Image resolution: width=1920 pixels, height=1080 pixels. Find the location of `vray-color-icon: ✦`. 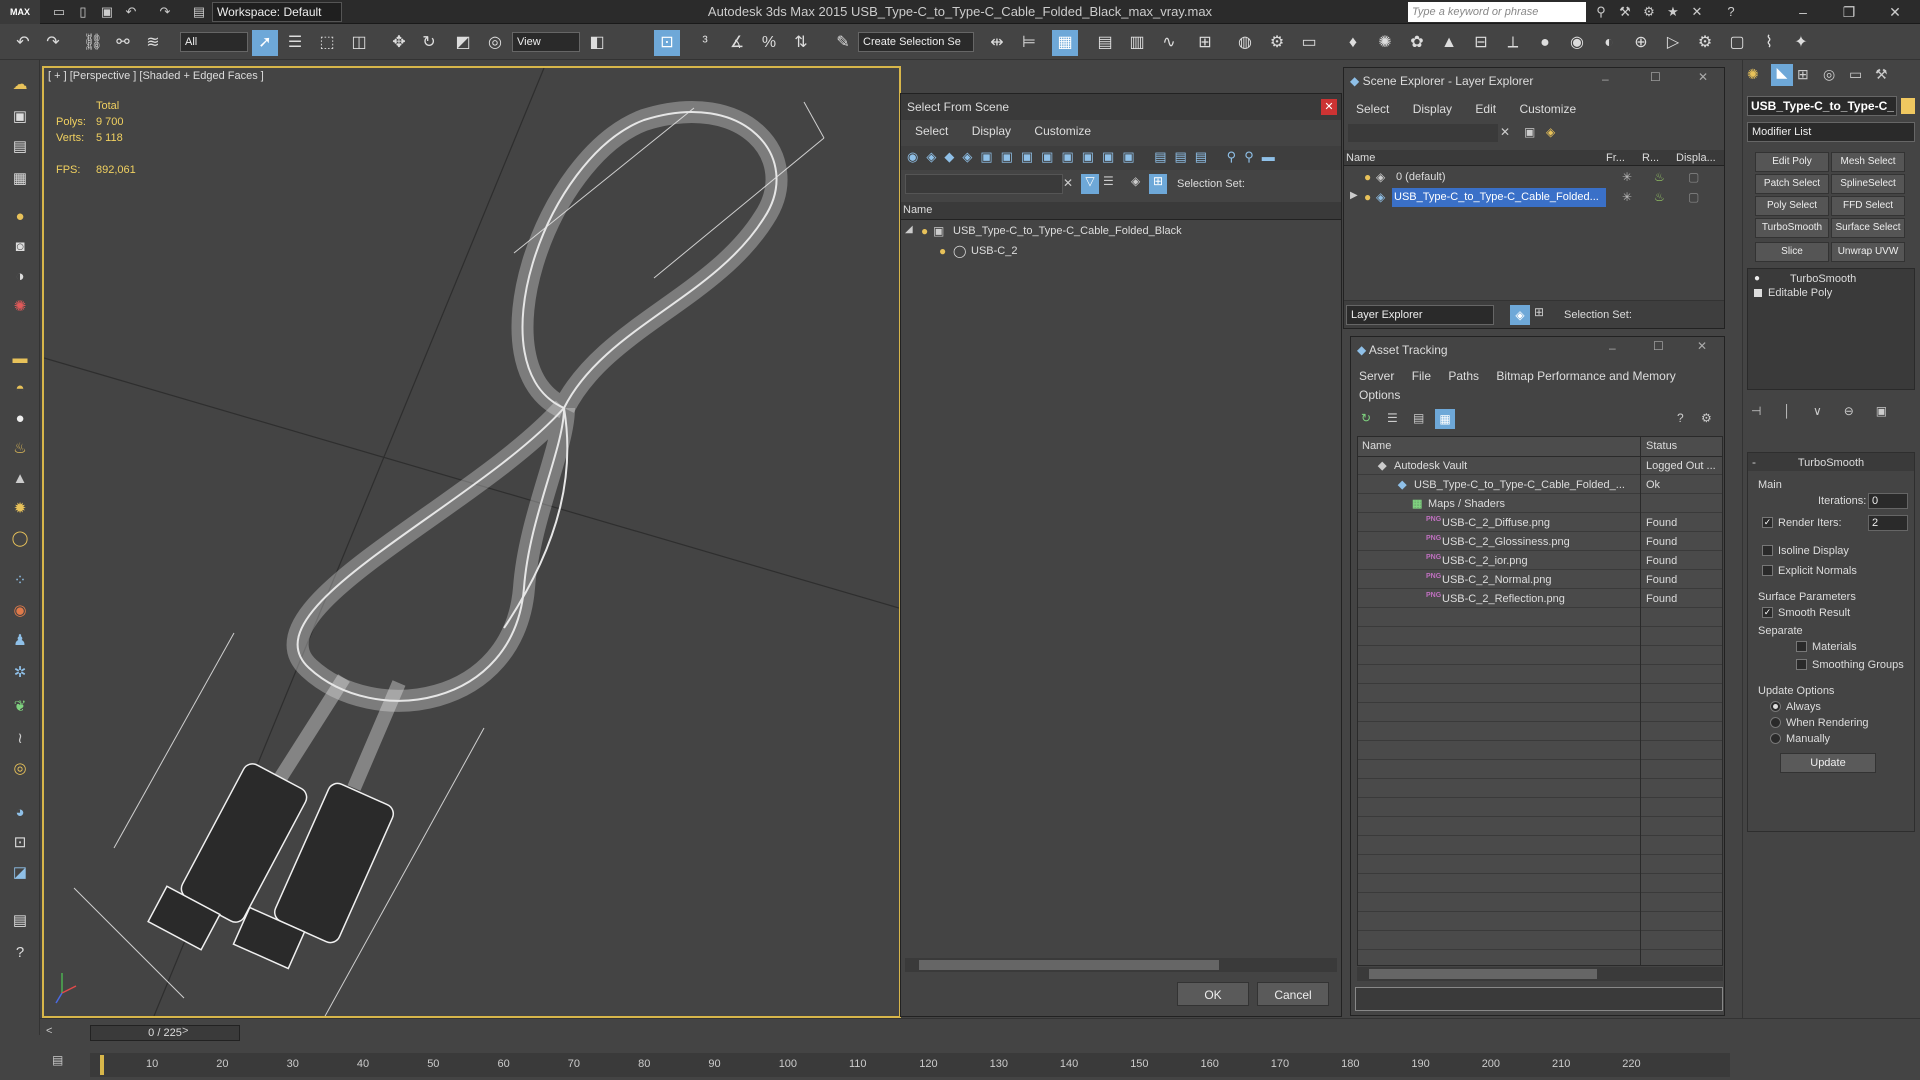

vray-color-icon: ✦ is located at coordinates (1801, 43).